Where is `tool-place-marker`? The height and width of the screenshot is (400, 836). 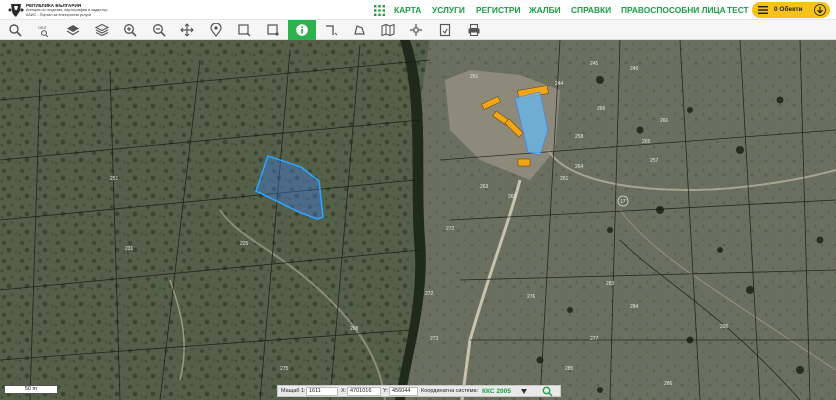 tool-place-marker is located at coordinates (216, 30).